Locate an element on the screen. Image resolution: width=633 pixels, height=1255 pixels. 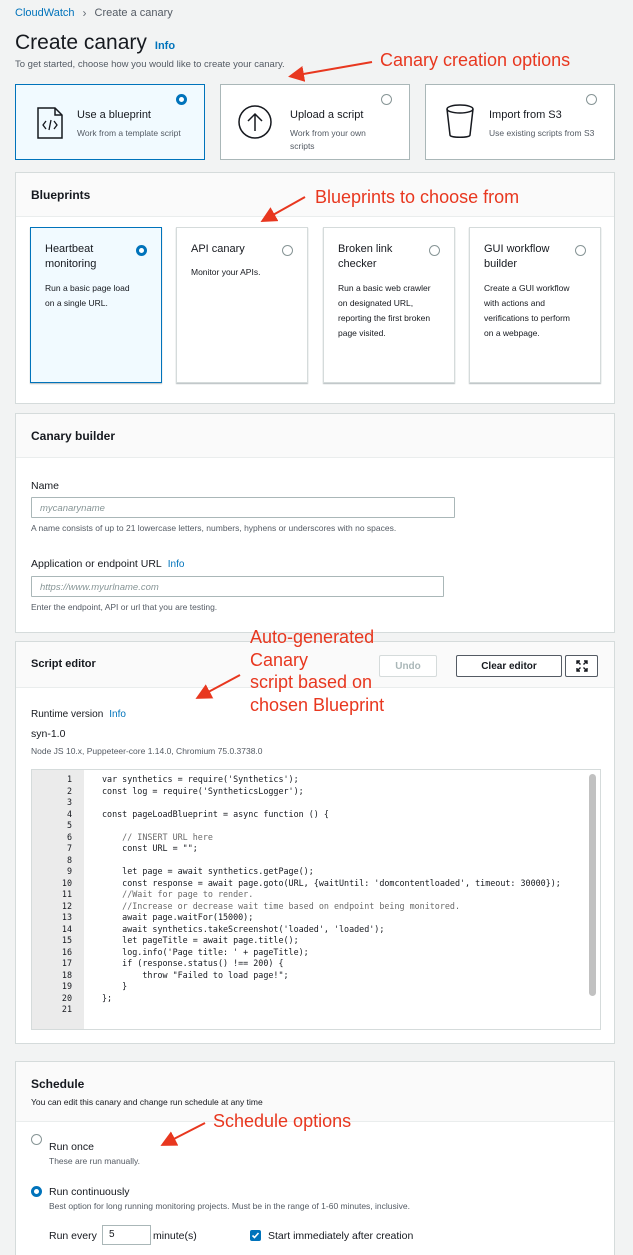
annotation-line: Auto-generated is located at coordinates (312, 637).